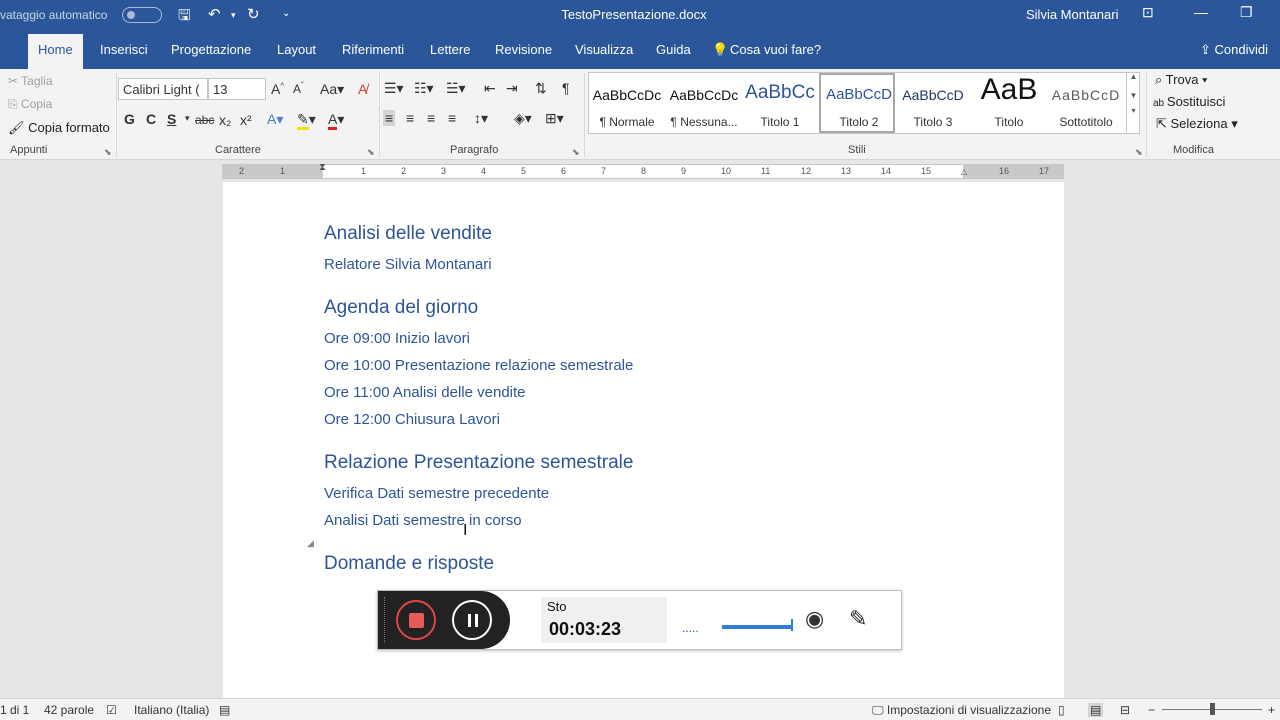 Image resolution: width=1280 pixels, height=720 pixels. What do you see at coordinates (576, 152) in the screenshot?
I see `paragraph-launcher-icon: ⬊` at bounding box center [576, 152].